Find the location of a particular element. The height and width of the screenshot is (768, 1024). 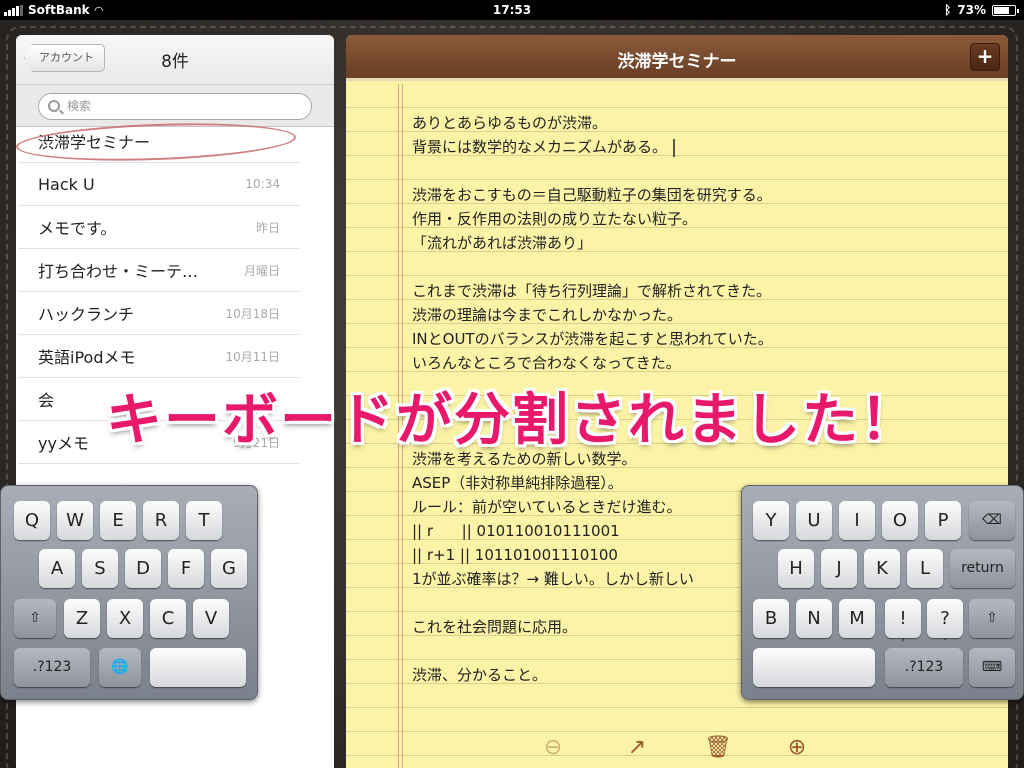

note-item-date: 10月18日 is located at coordinates (252, 313).